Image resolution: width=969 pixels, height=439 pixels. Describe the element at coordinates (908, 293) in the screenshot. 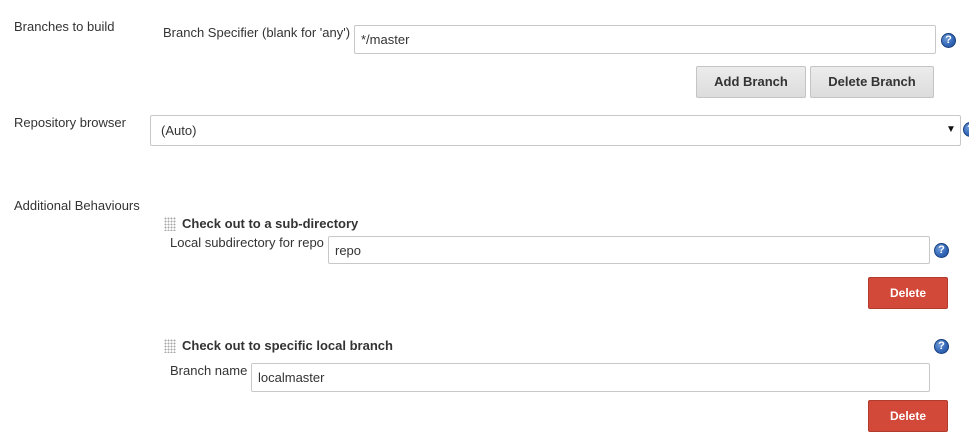

I see `delete-subdirectory-button: Delete` at that location.